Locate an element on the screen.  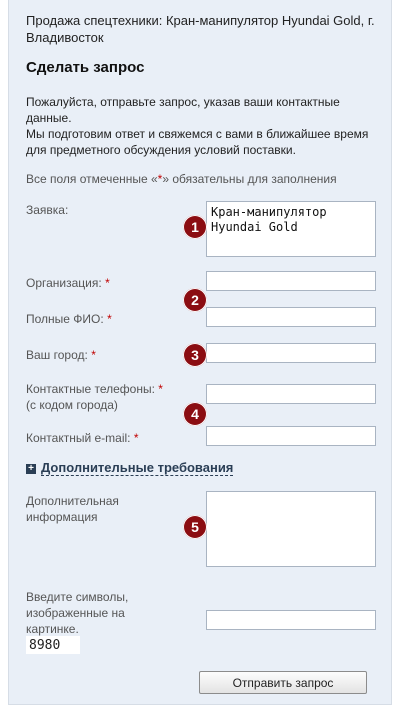
captcha-label-line-3: картинке. is located at coordinates (52, 629).